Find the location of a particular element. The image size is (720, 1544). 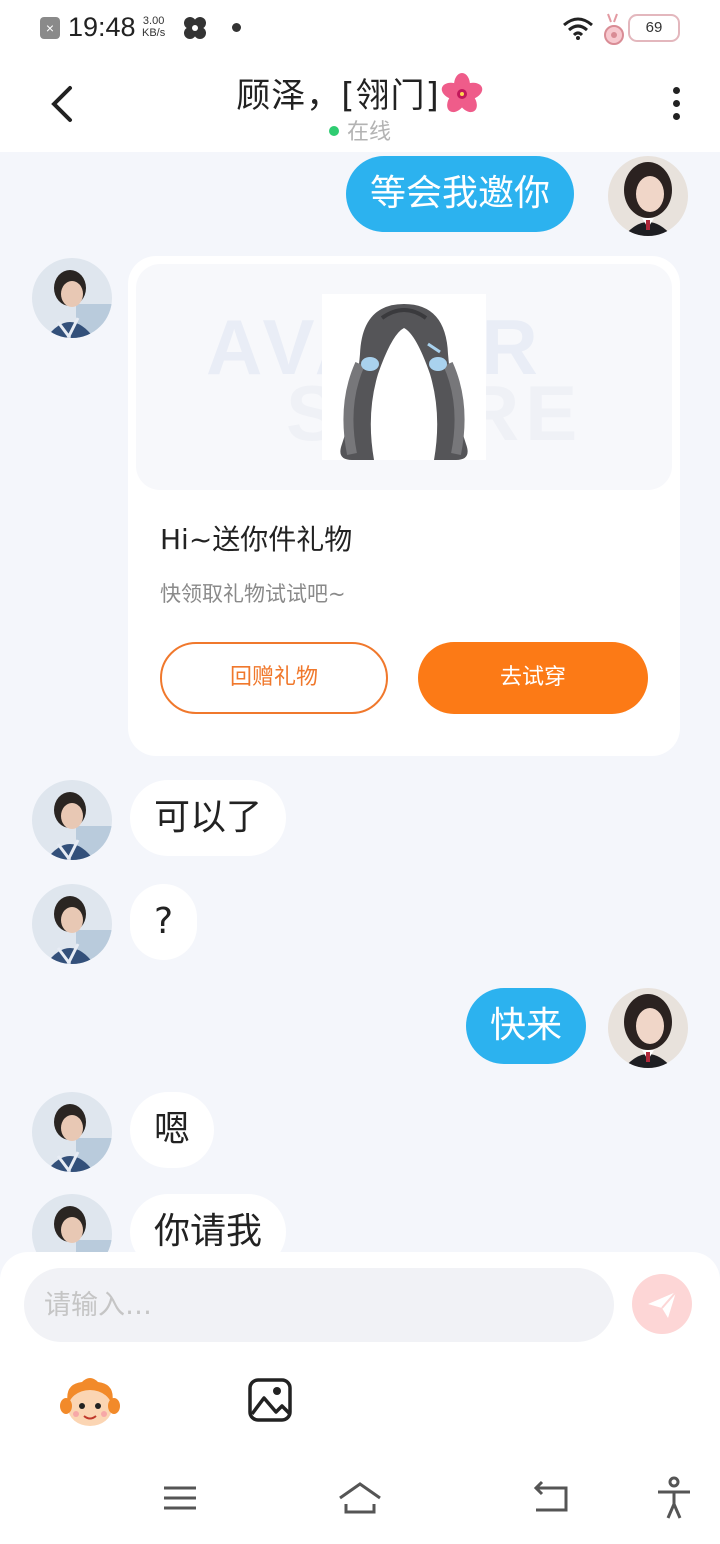

status-bar: × 19:48 3.00 KB/s 69 is located at coordinates (360, 28).